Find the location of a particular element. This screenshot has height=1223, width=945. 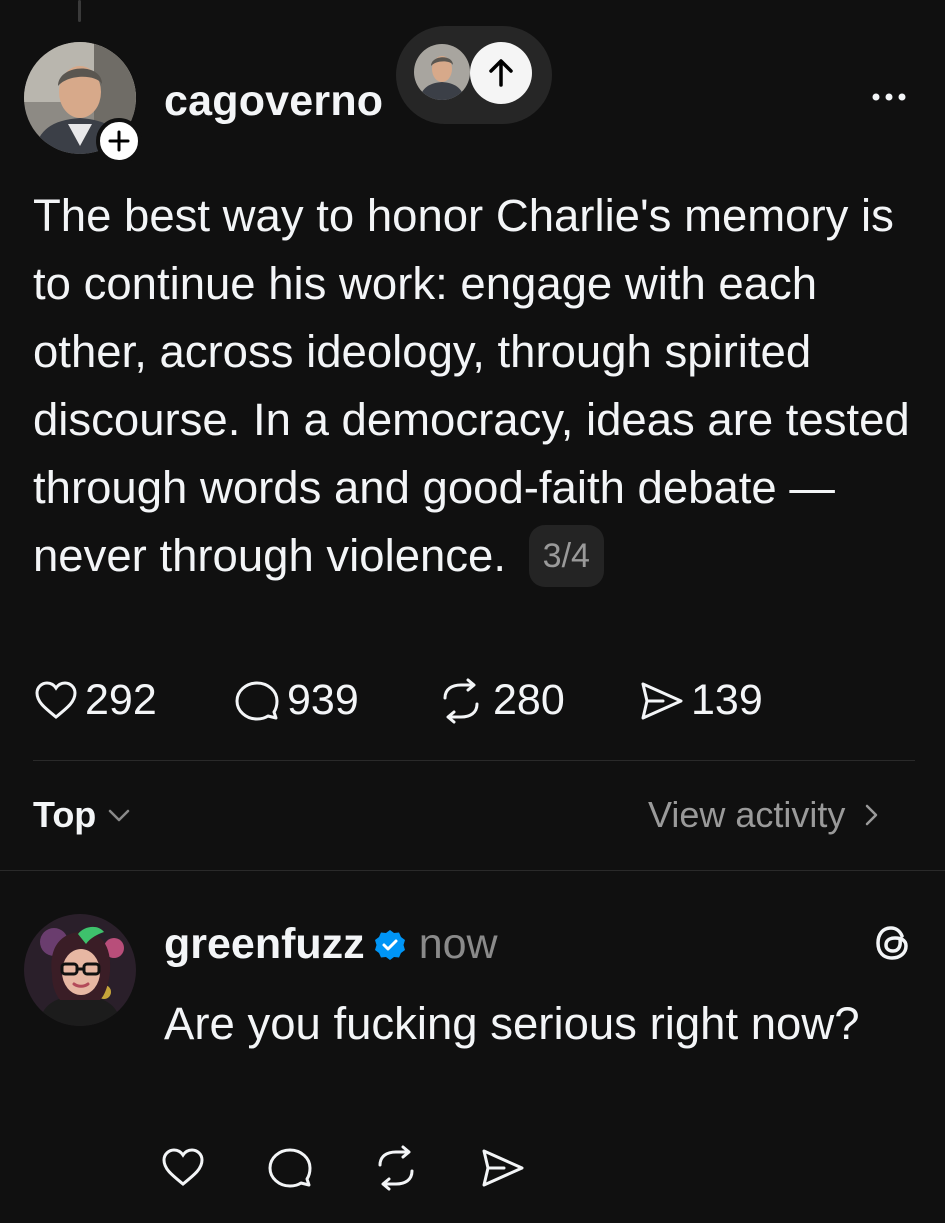

threads-logo-icon is located at coordinates (892, 943).